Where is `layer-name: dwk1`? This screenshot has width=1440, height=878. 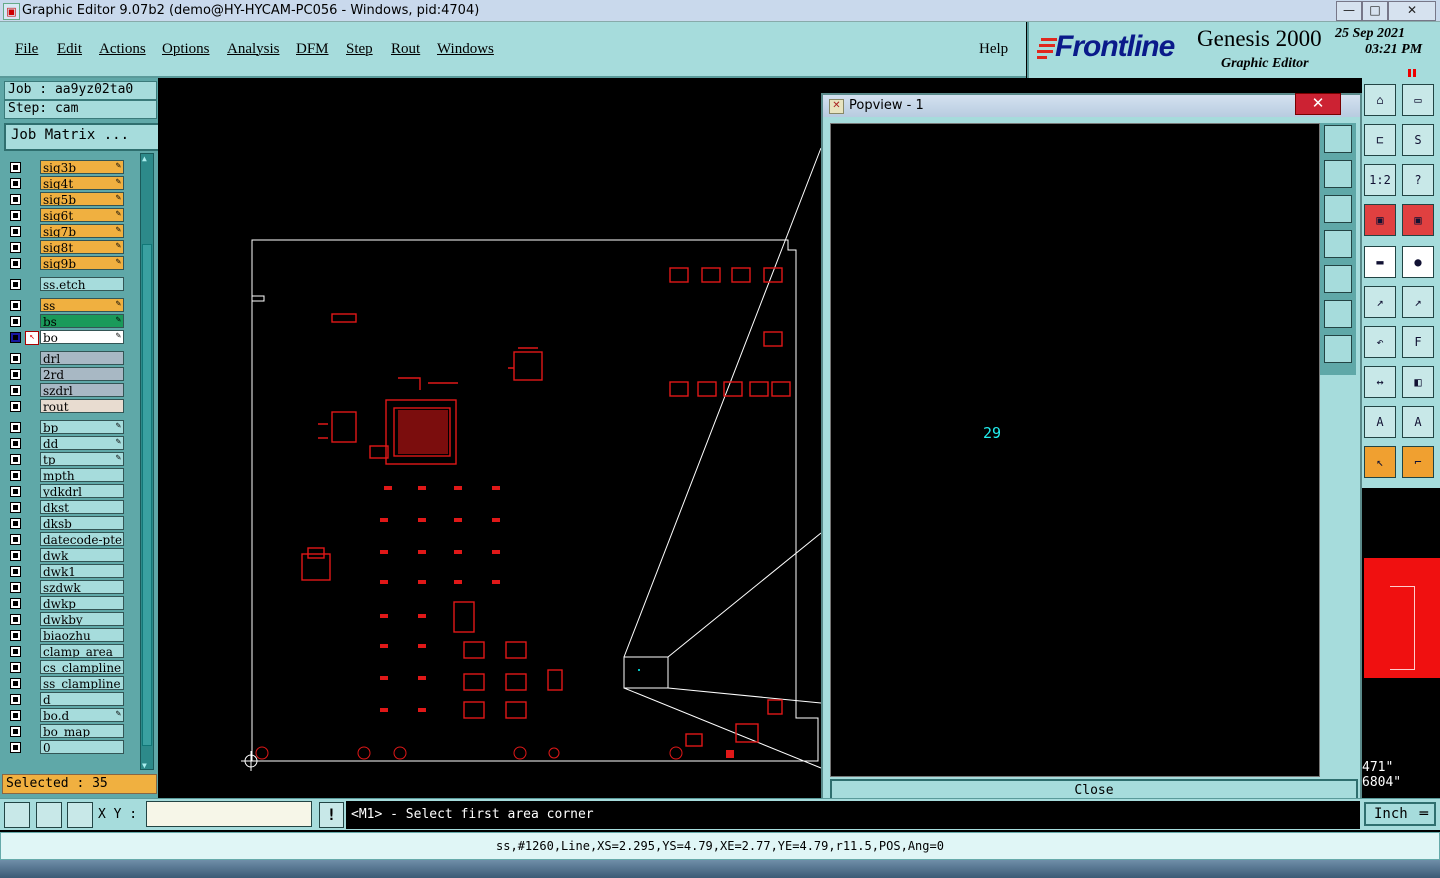
layer-name: dwk1 is located at coordinates (82, 571).